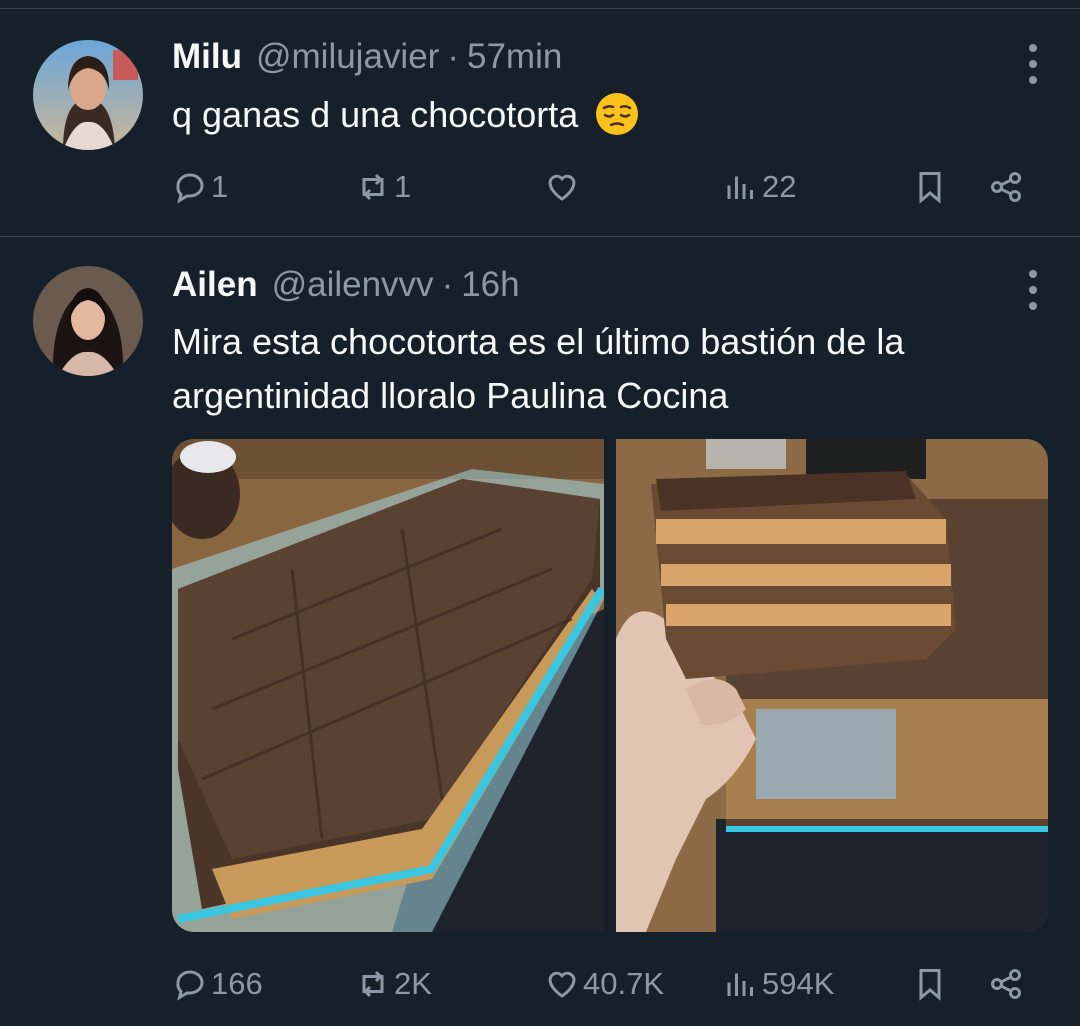 The image size is (1080, 1026). Describe the element at coordinates (207, 57) in the screenshot. I see `display-name: Milu` at that location.